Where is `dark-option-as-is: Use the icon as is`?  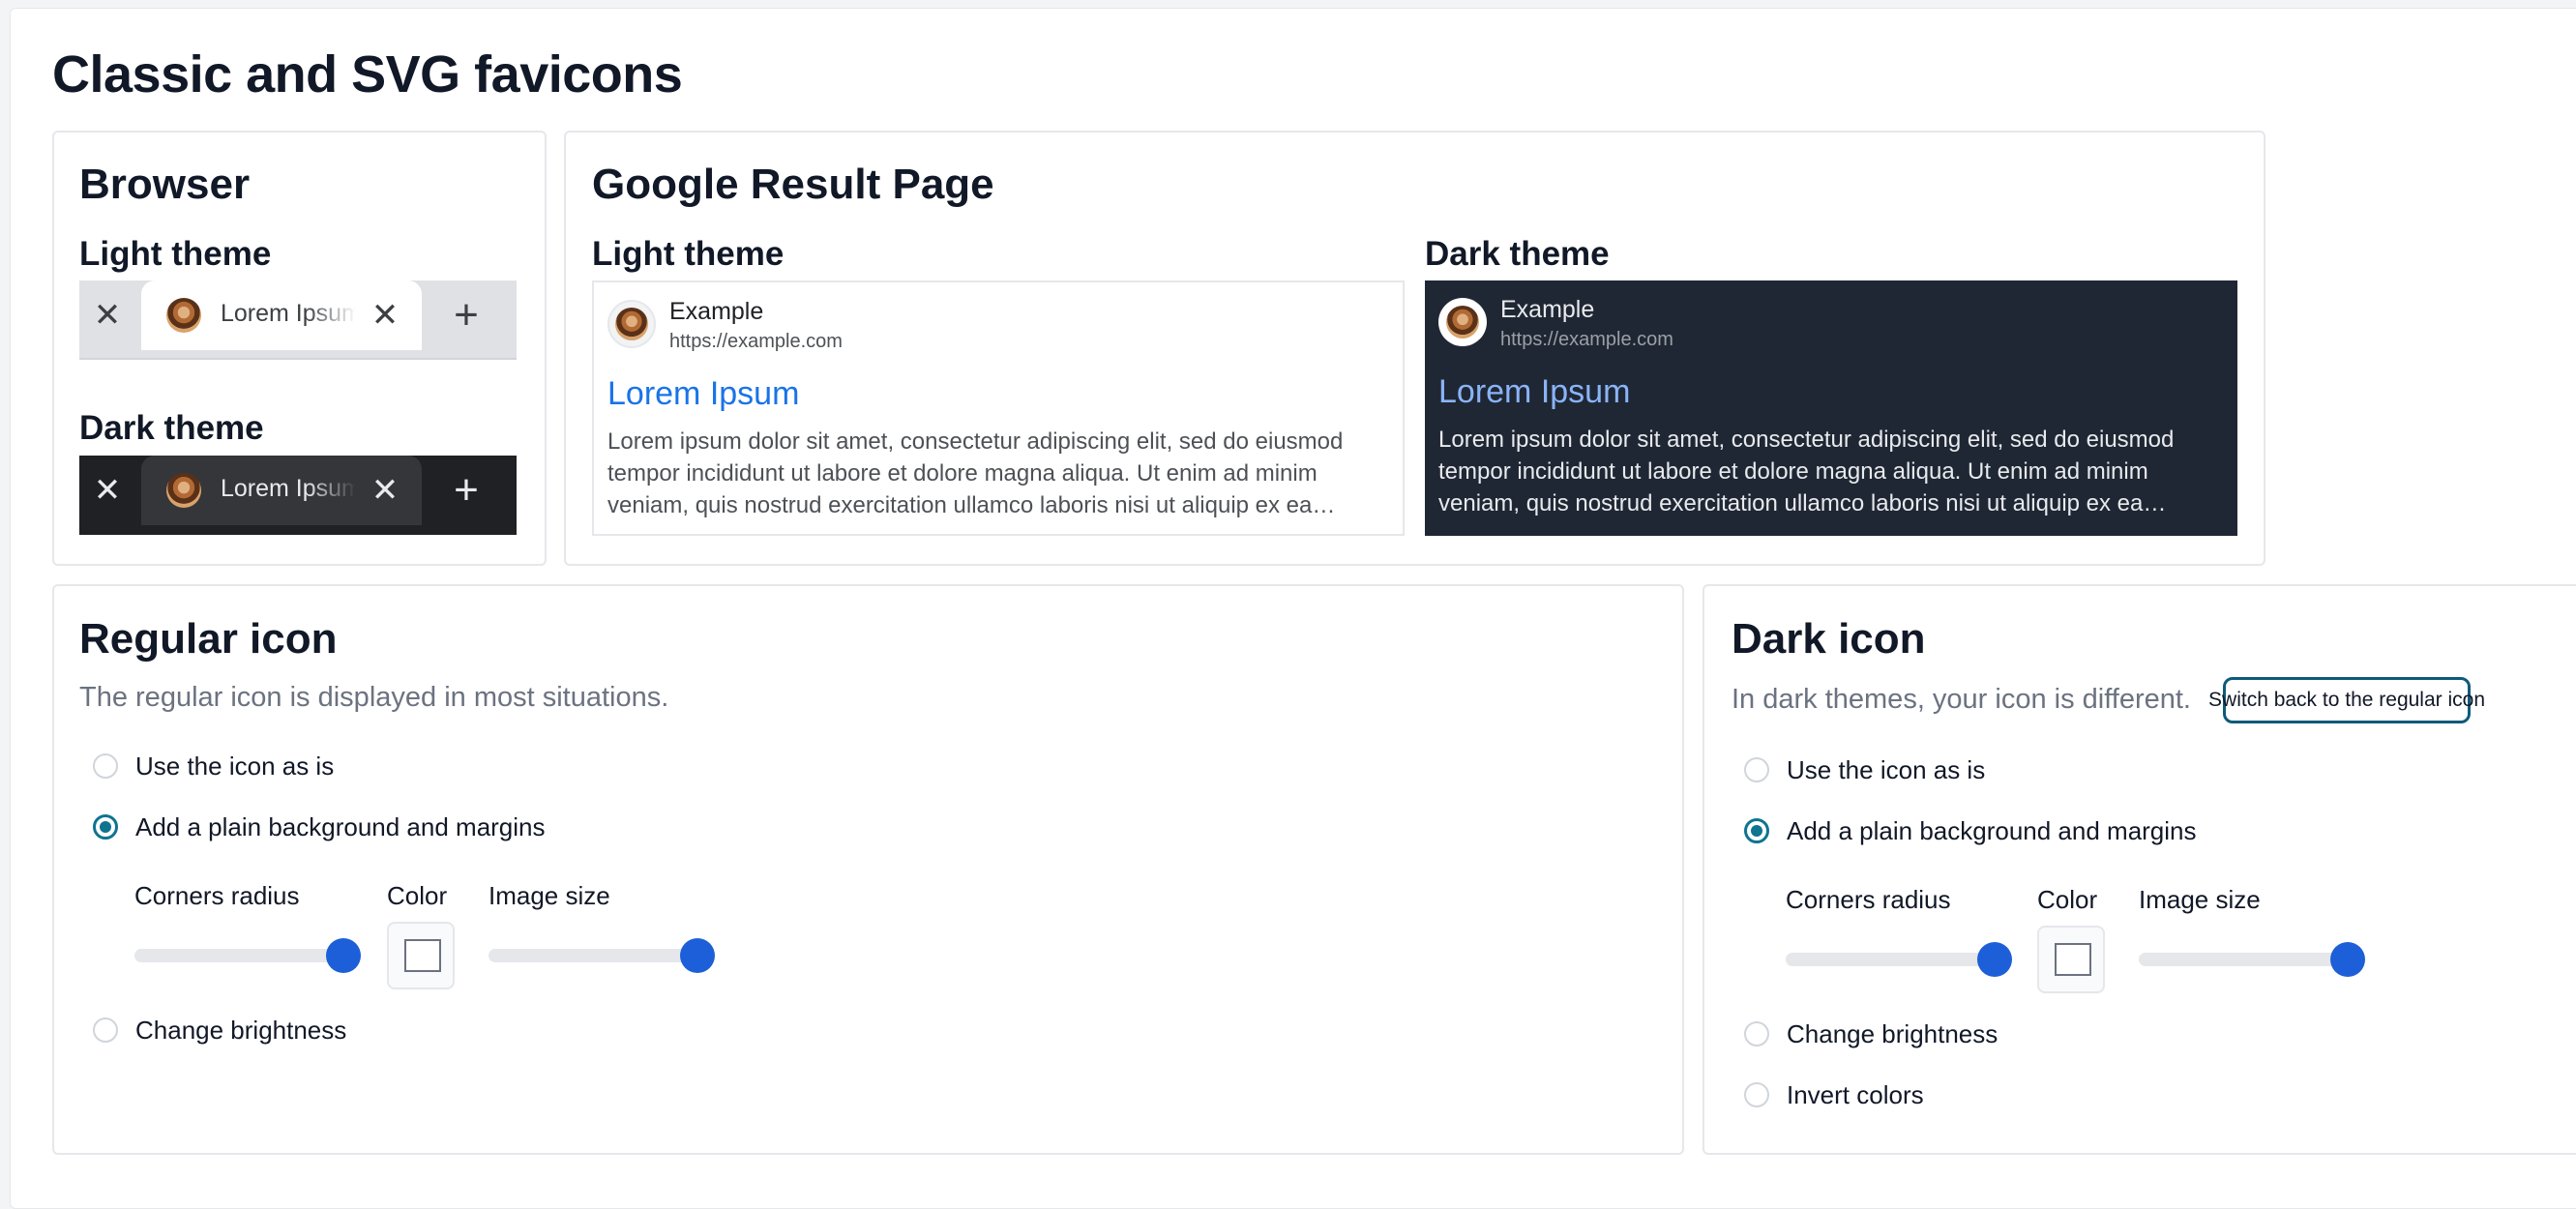
dark-option-as-is: Use the icon as is is located at coordinates (1864, 769).